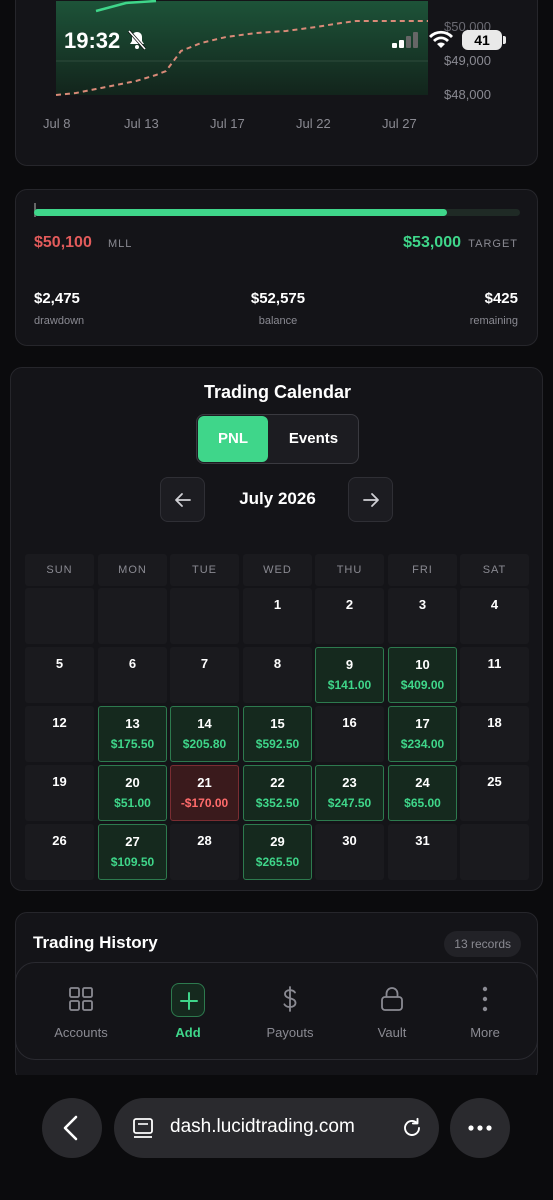  What do you see at coordinates (141, 123) in the screenshot?
I see `x-tick-label: Jul 13` at bounding box center [141, 123].